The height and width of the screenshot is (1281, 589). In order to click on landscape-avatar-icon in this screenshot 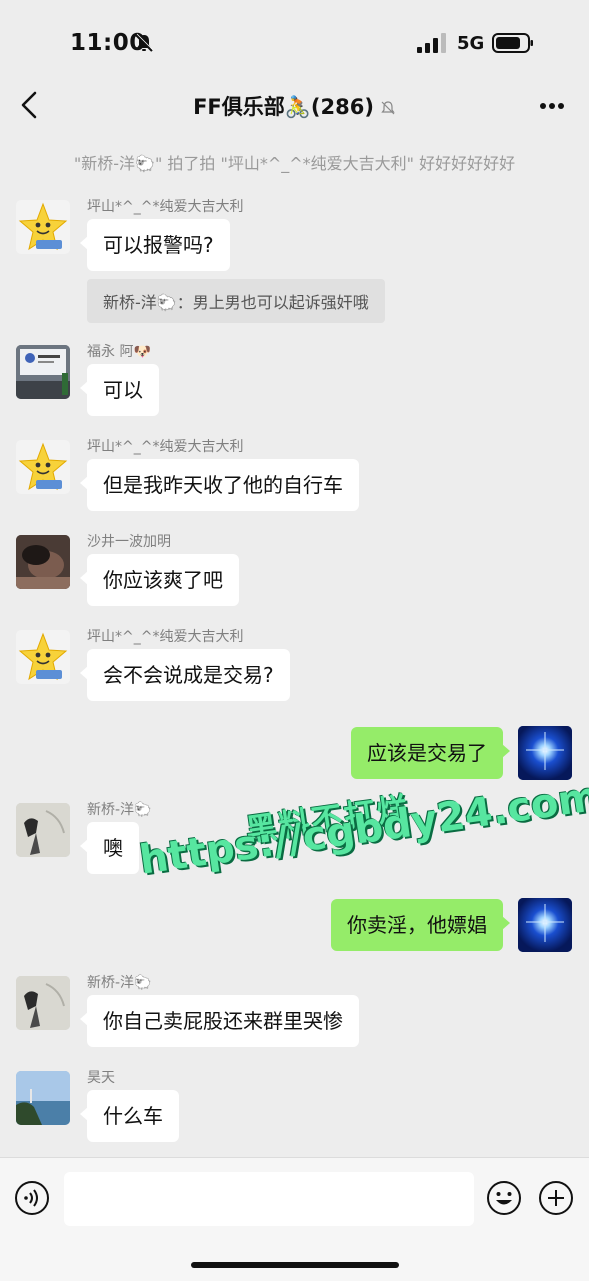, I will do `click(43, 1098)`.